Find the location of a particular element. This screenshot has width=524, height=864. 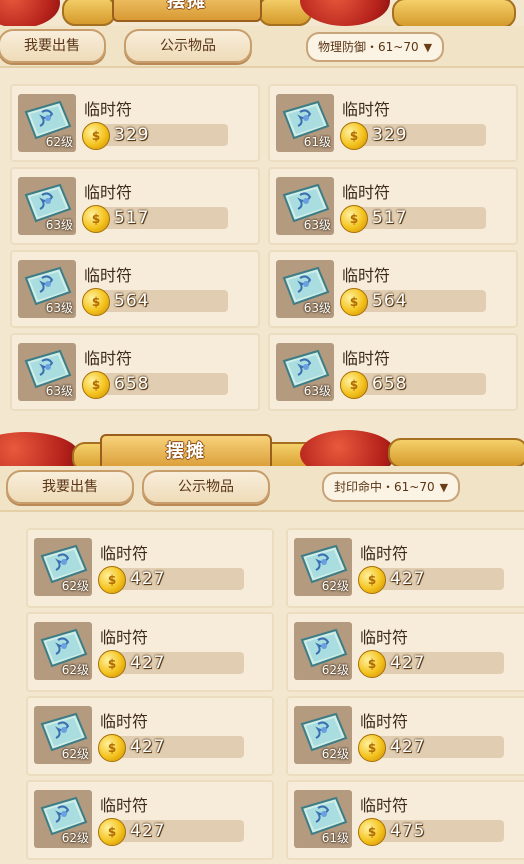

item-price: 329 is located at coordinates (390, 135).